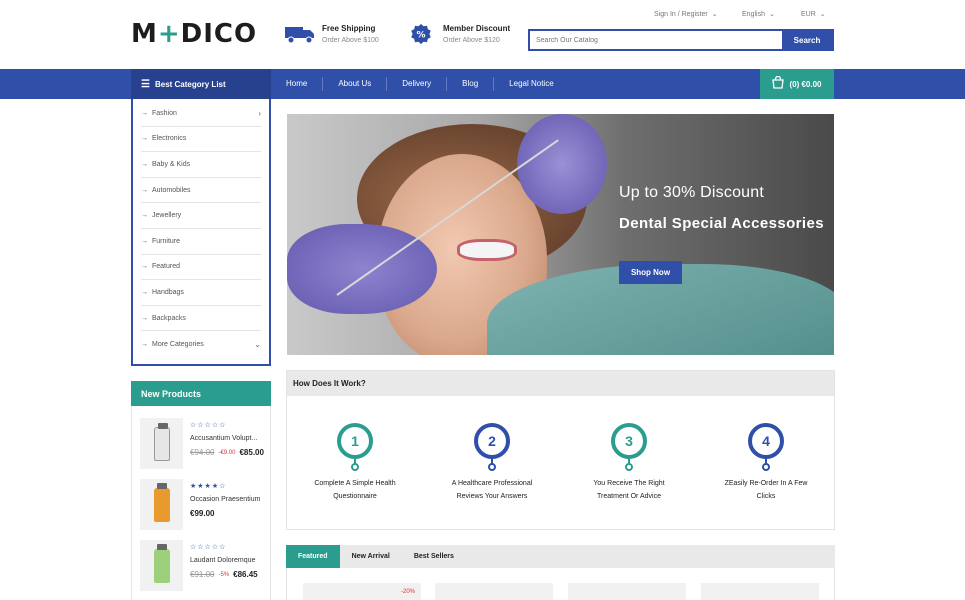 This screenshot has height=600, width=965. What do you see at coordinates (259, 113) in the screenshot?
I see `chevron-right-icon: ›` at bounding box center [259, 113].